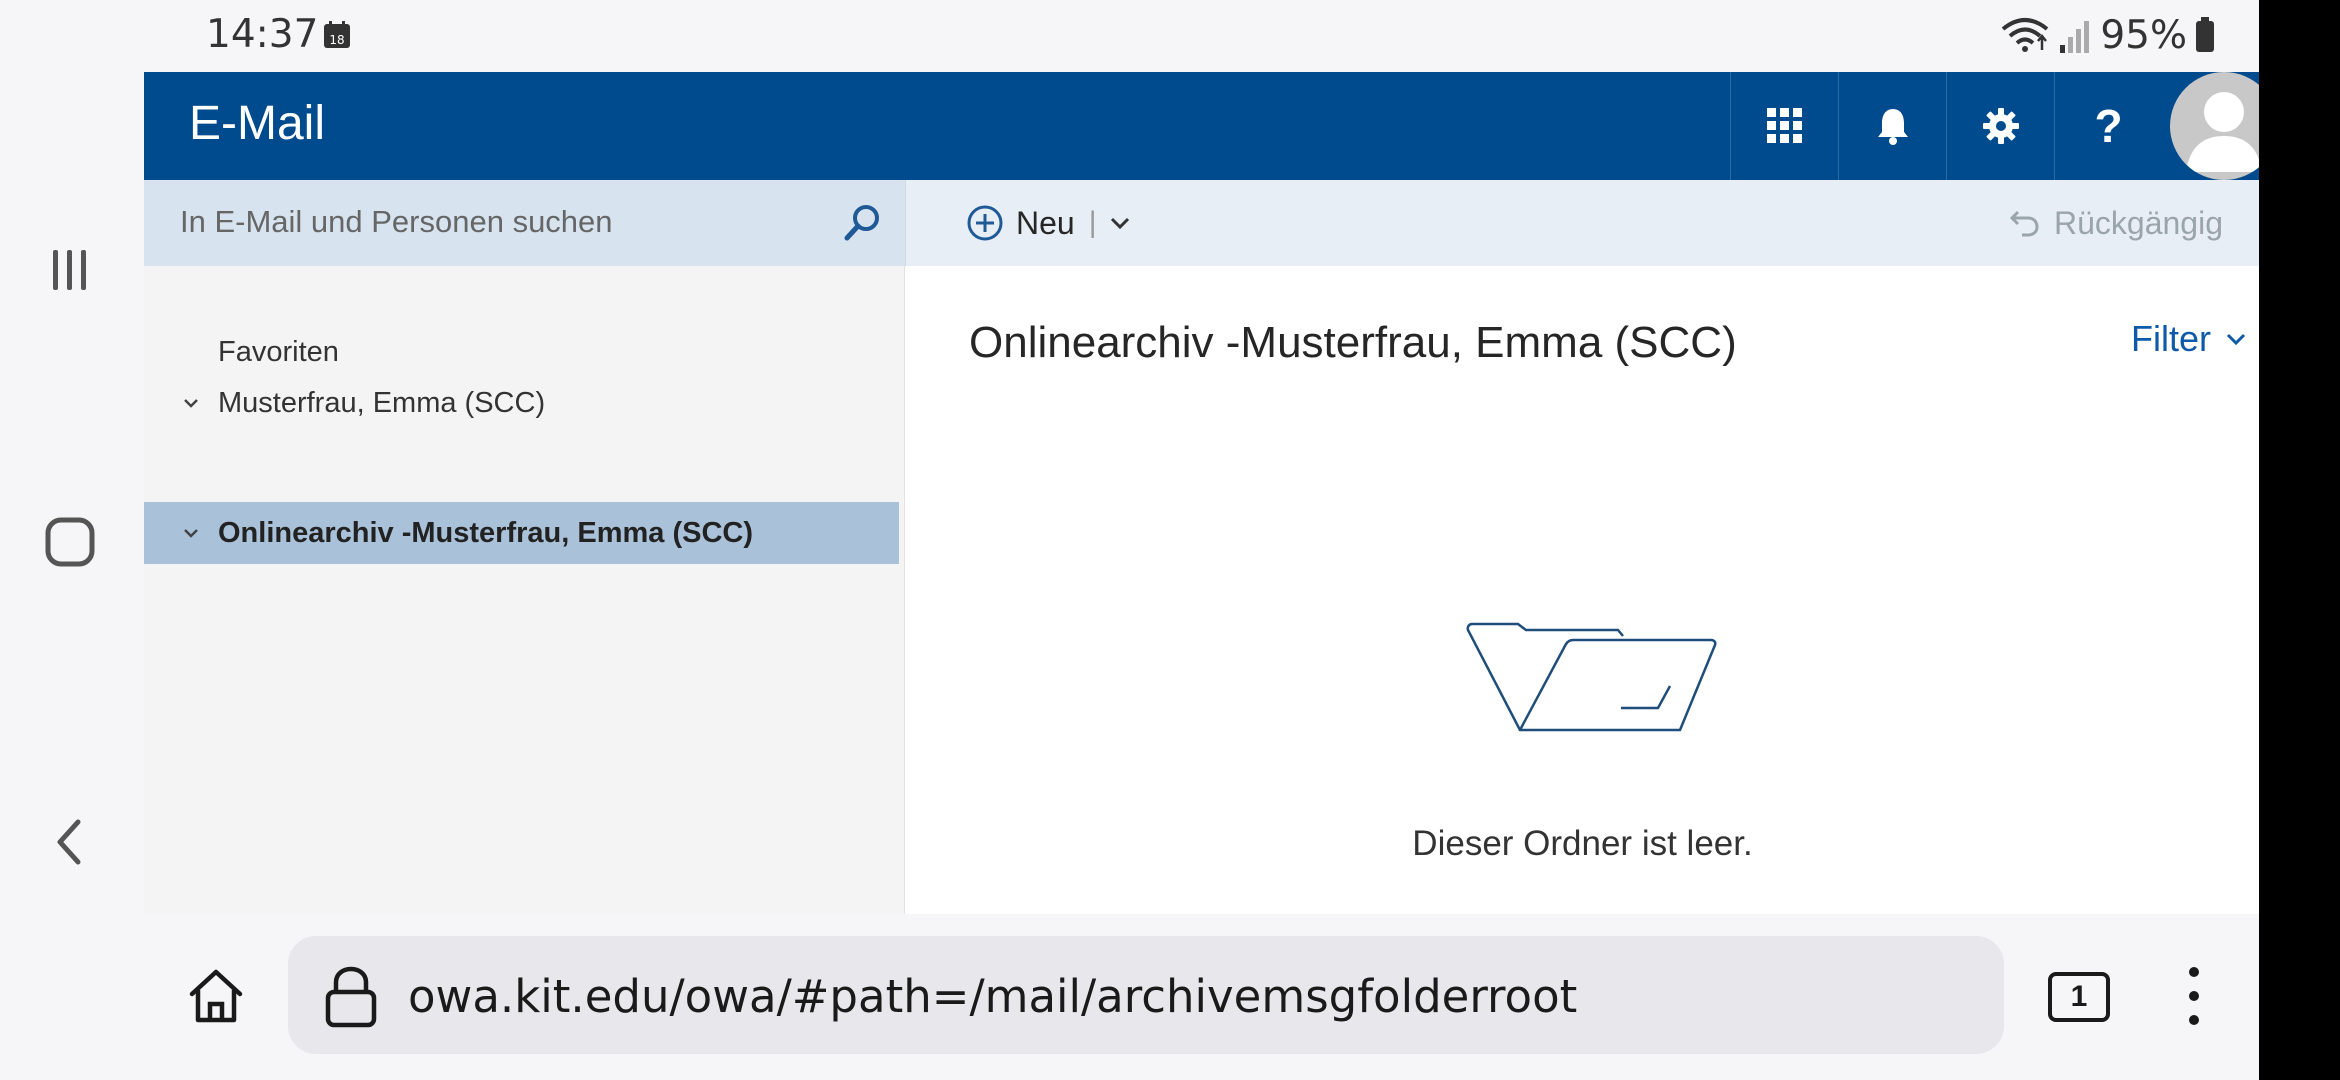 The image size is (2340, 1080). What do you see at coordinates (1582, 223) in the screenshot?
I see `command-bar: Neu | Rückgängig` at bounding box center [1582, 223].